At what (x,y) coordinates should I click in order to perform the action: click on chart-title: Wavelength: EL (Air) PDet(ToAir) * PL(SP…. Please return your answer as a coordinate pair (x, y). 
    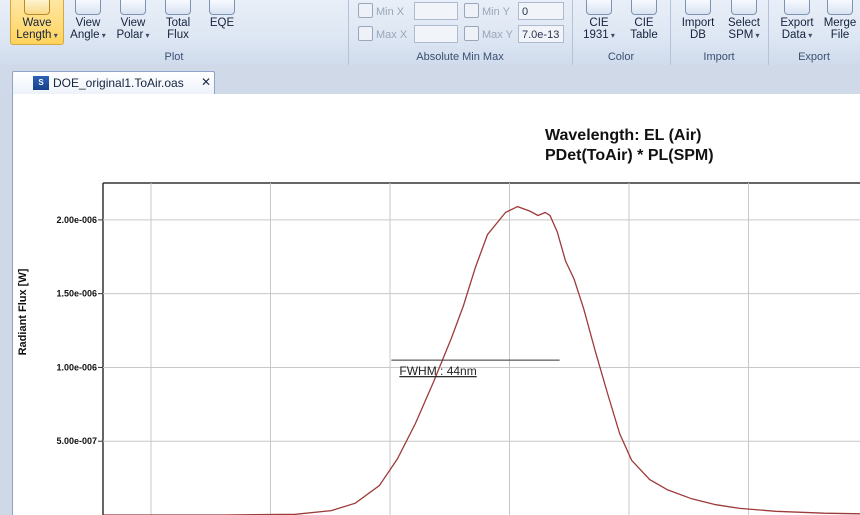
    Looking at the image, I should click on (629, 146).